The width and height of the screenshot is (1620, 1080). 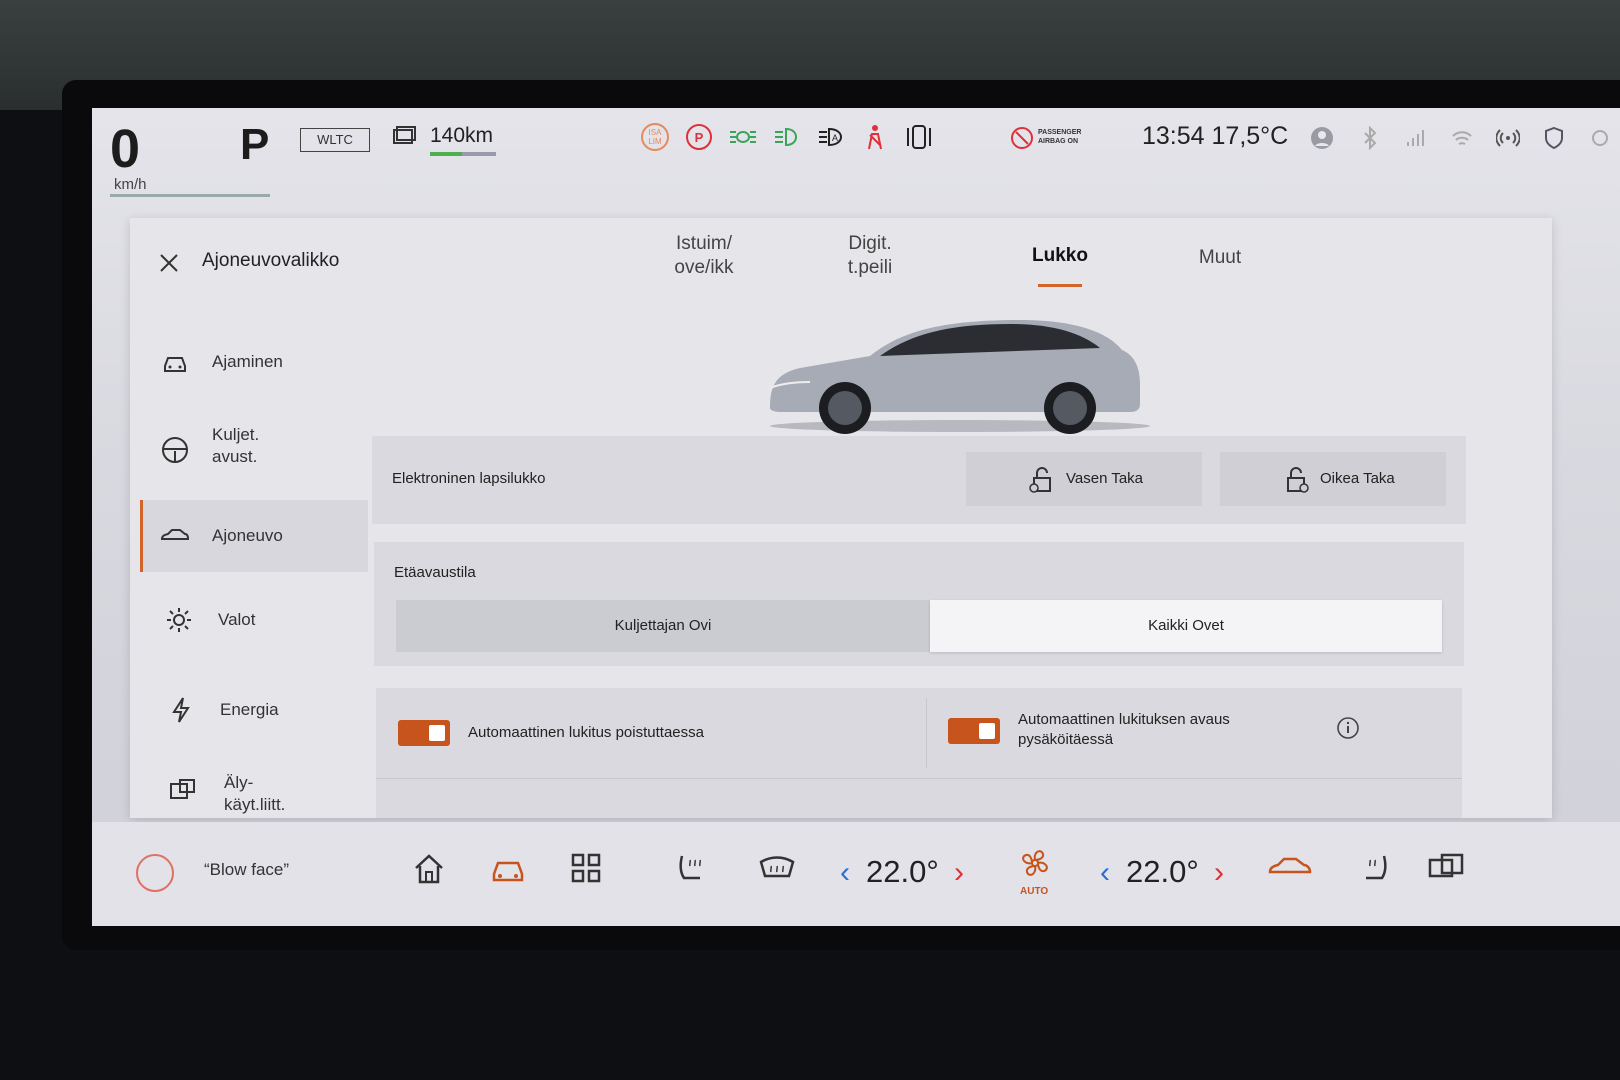 What do you see at coordinates (845, 873) in the screenshot?
I see `left-temp-decrease-button: ‹` at bounding box center [845, 873].